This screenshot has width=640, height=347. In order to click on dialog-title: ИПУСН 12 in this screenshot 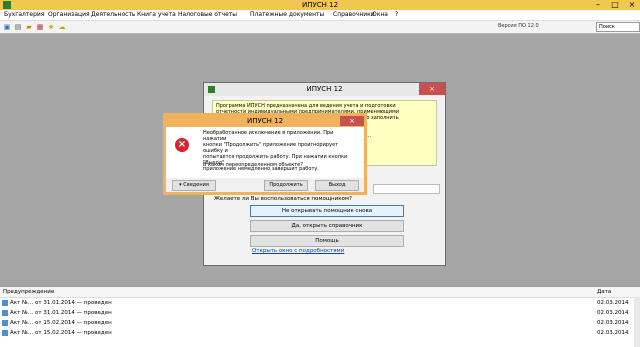, I will do `click(265, 121)`.